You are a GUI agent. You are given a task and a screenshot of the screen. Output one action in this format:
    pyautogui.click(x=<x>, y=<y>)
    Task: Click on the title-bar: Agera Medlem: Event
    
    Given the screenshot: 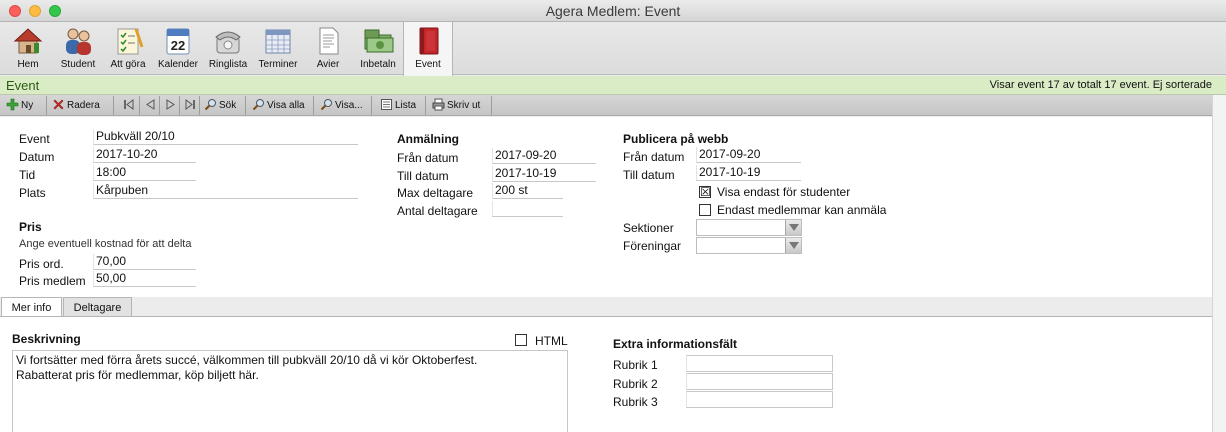 What is the action you would take?
    pyautogui.click(x=613, y=11)
    